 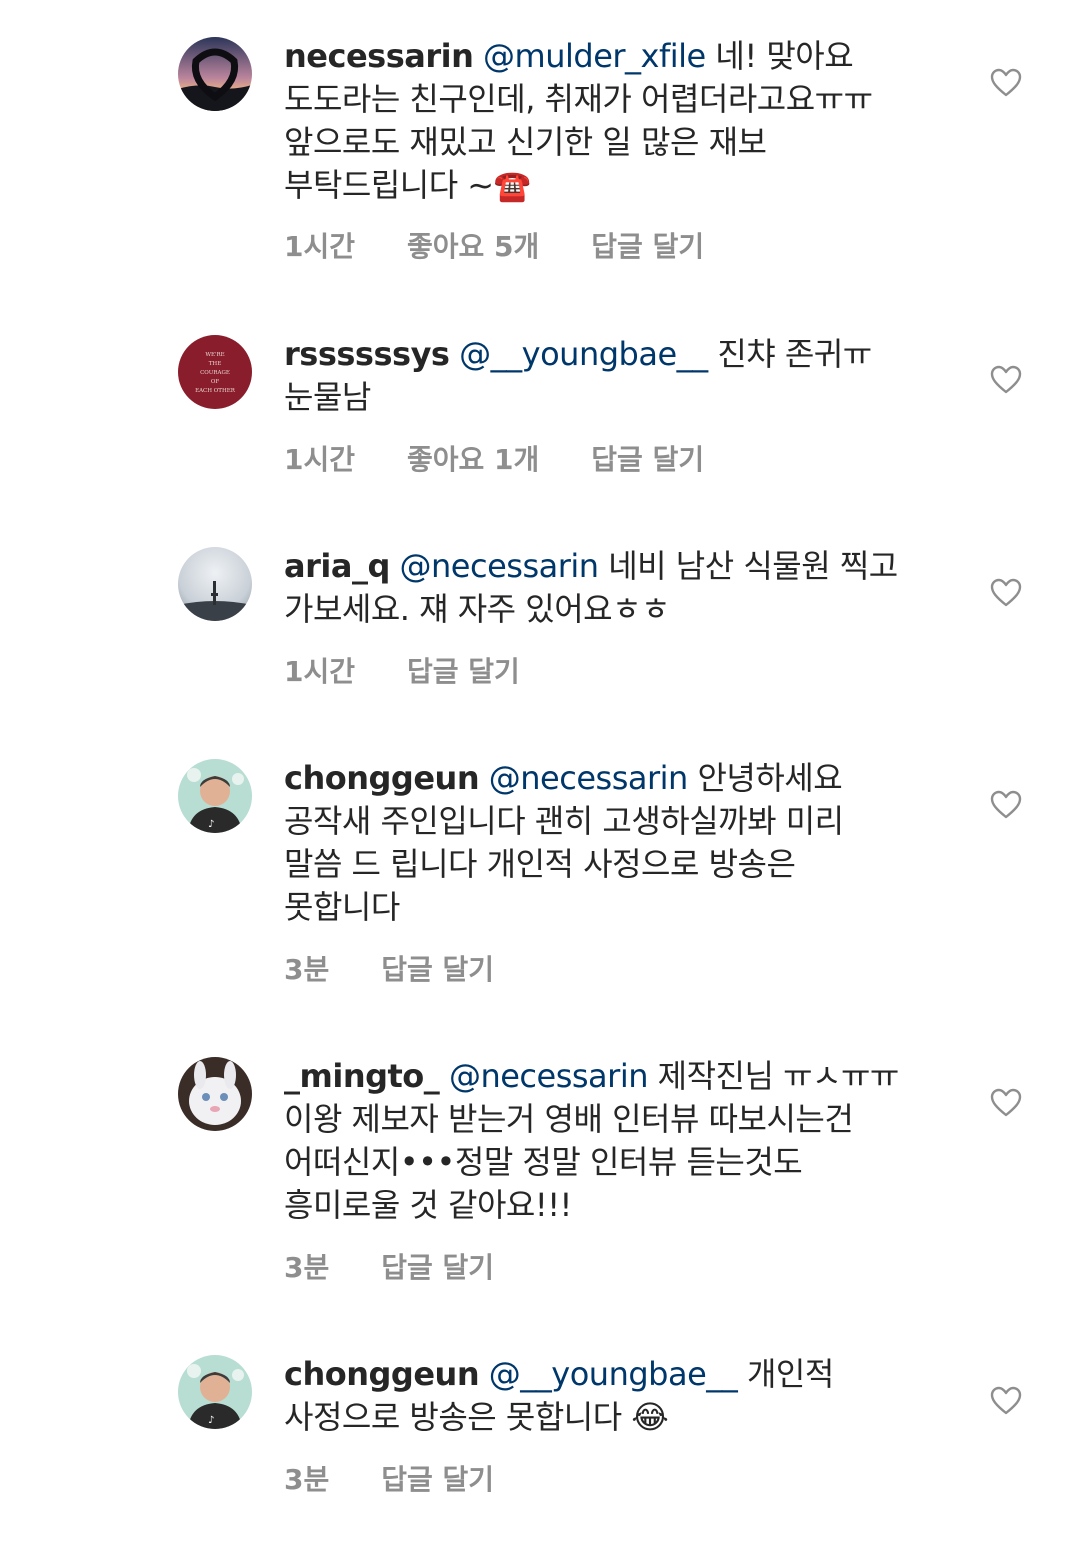 I want to click on comment-line: 이왕 제보자 받는거 영배 인터뷰 따보시는건, so click(x=569, y=1119).